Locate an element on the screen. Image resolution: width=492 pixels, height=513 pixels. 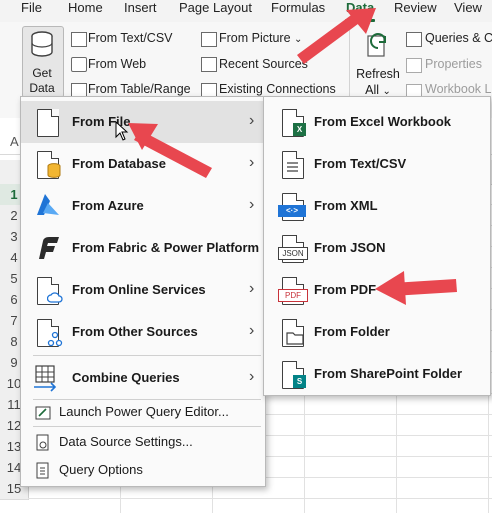
text-lines-icon is located at coordinates (292, 167).